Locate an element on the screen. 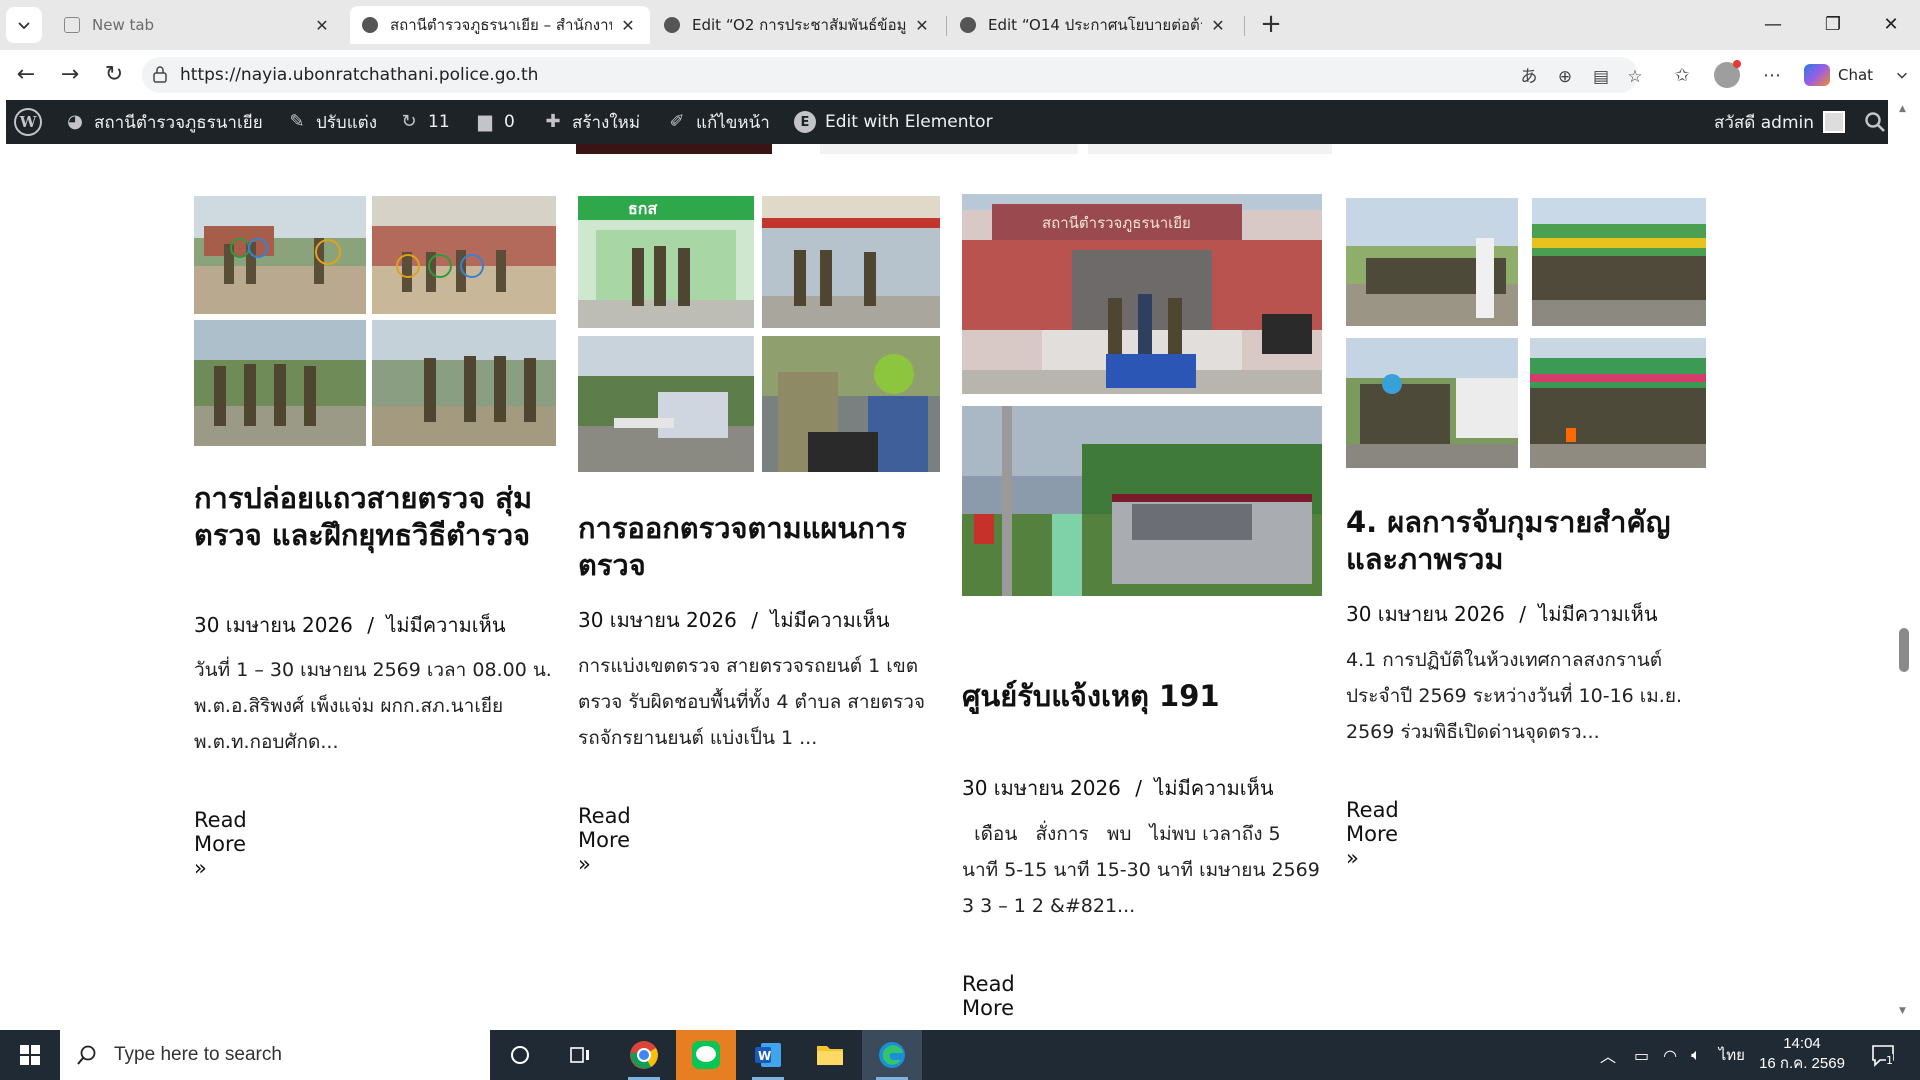  new-content-menu: ✚ สร้างใหม่ is located at coordinates (591, 122).